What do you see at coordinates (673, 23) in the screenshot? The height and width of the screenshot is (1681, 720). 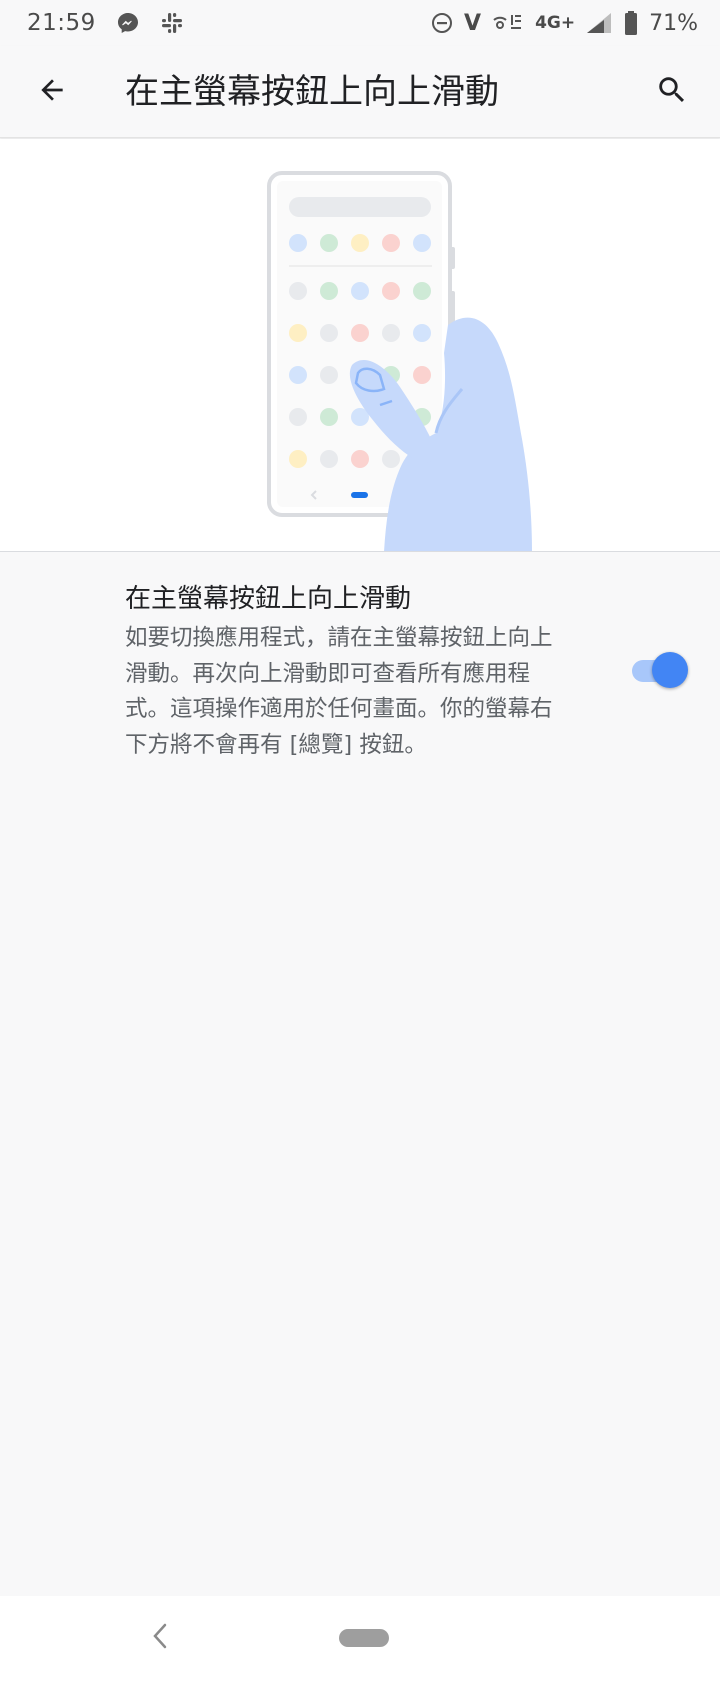 I see `battery-percent: 71%` at bounding box center [673, 23].